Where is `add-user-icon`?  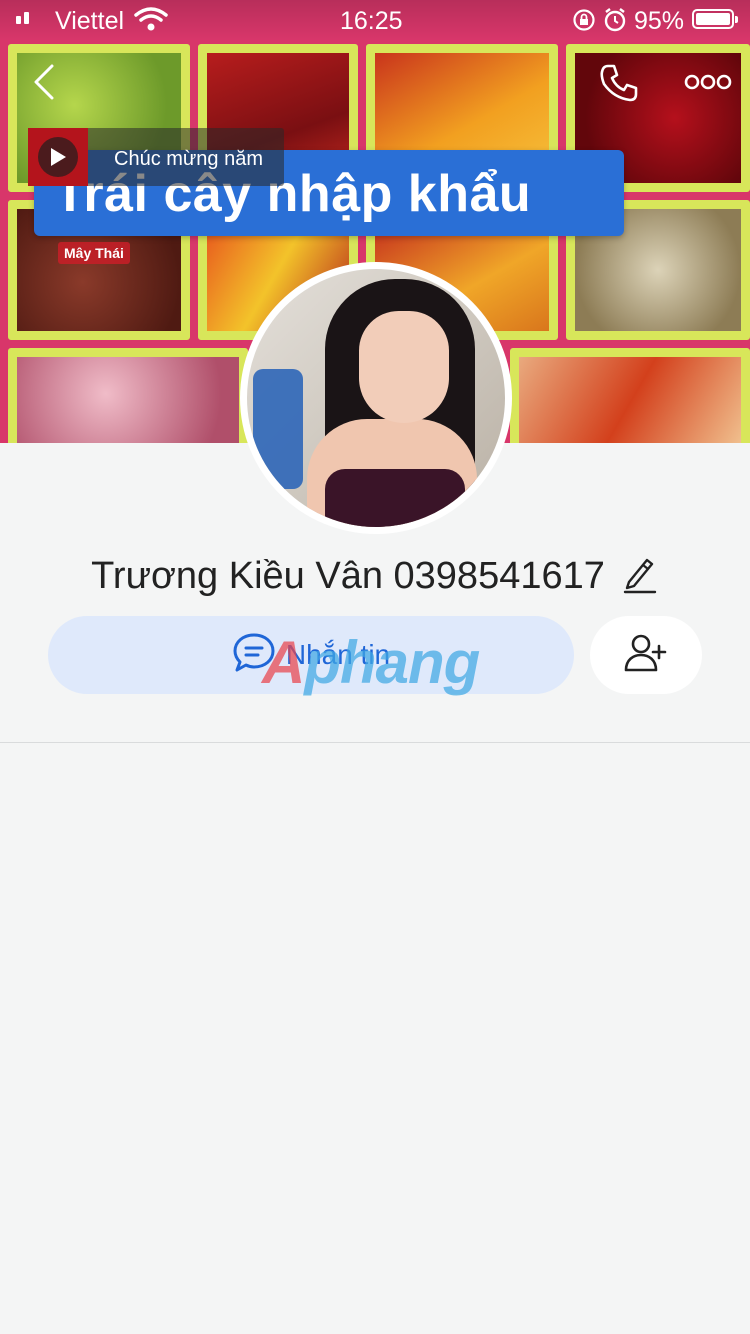 add-user-icon is located at coordinates (646, 655).